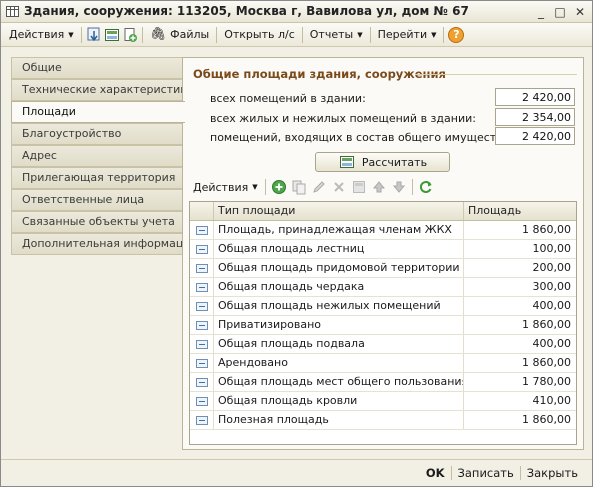 This screenshot has height=487, width=593. I want to click on area-type-cell: Общая площадь подвала, so click(339, 344).